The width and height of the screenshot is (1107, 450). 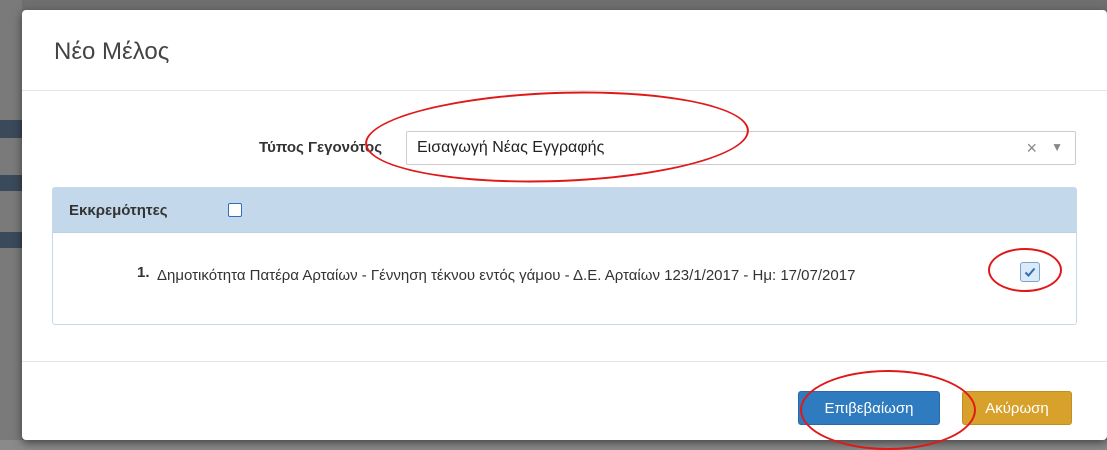 I want to click on event-type-select: Εισαγωγή Νέας Εγγραφής × ▼, so click(x=741, y=148).